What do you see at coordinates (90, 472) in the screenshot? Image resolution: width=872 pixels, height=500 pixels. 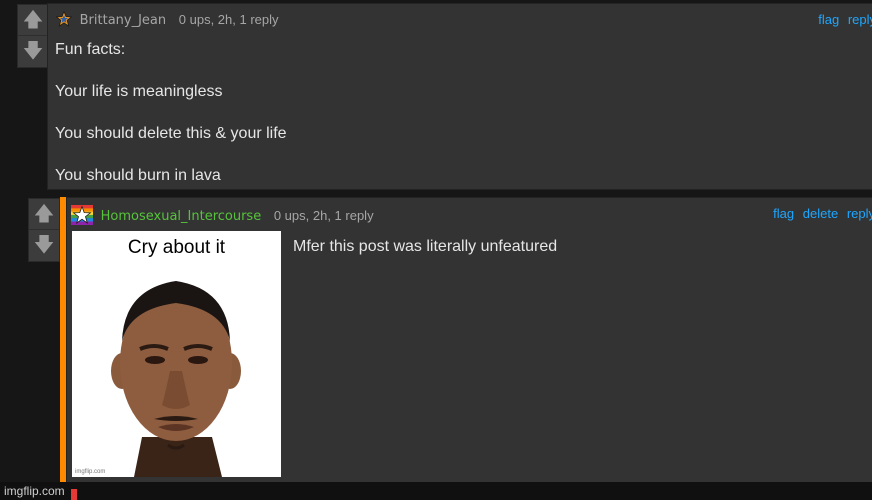 I see `meme-small-watermark: imgflip.com` at bounding box center [90, 472].